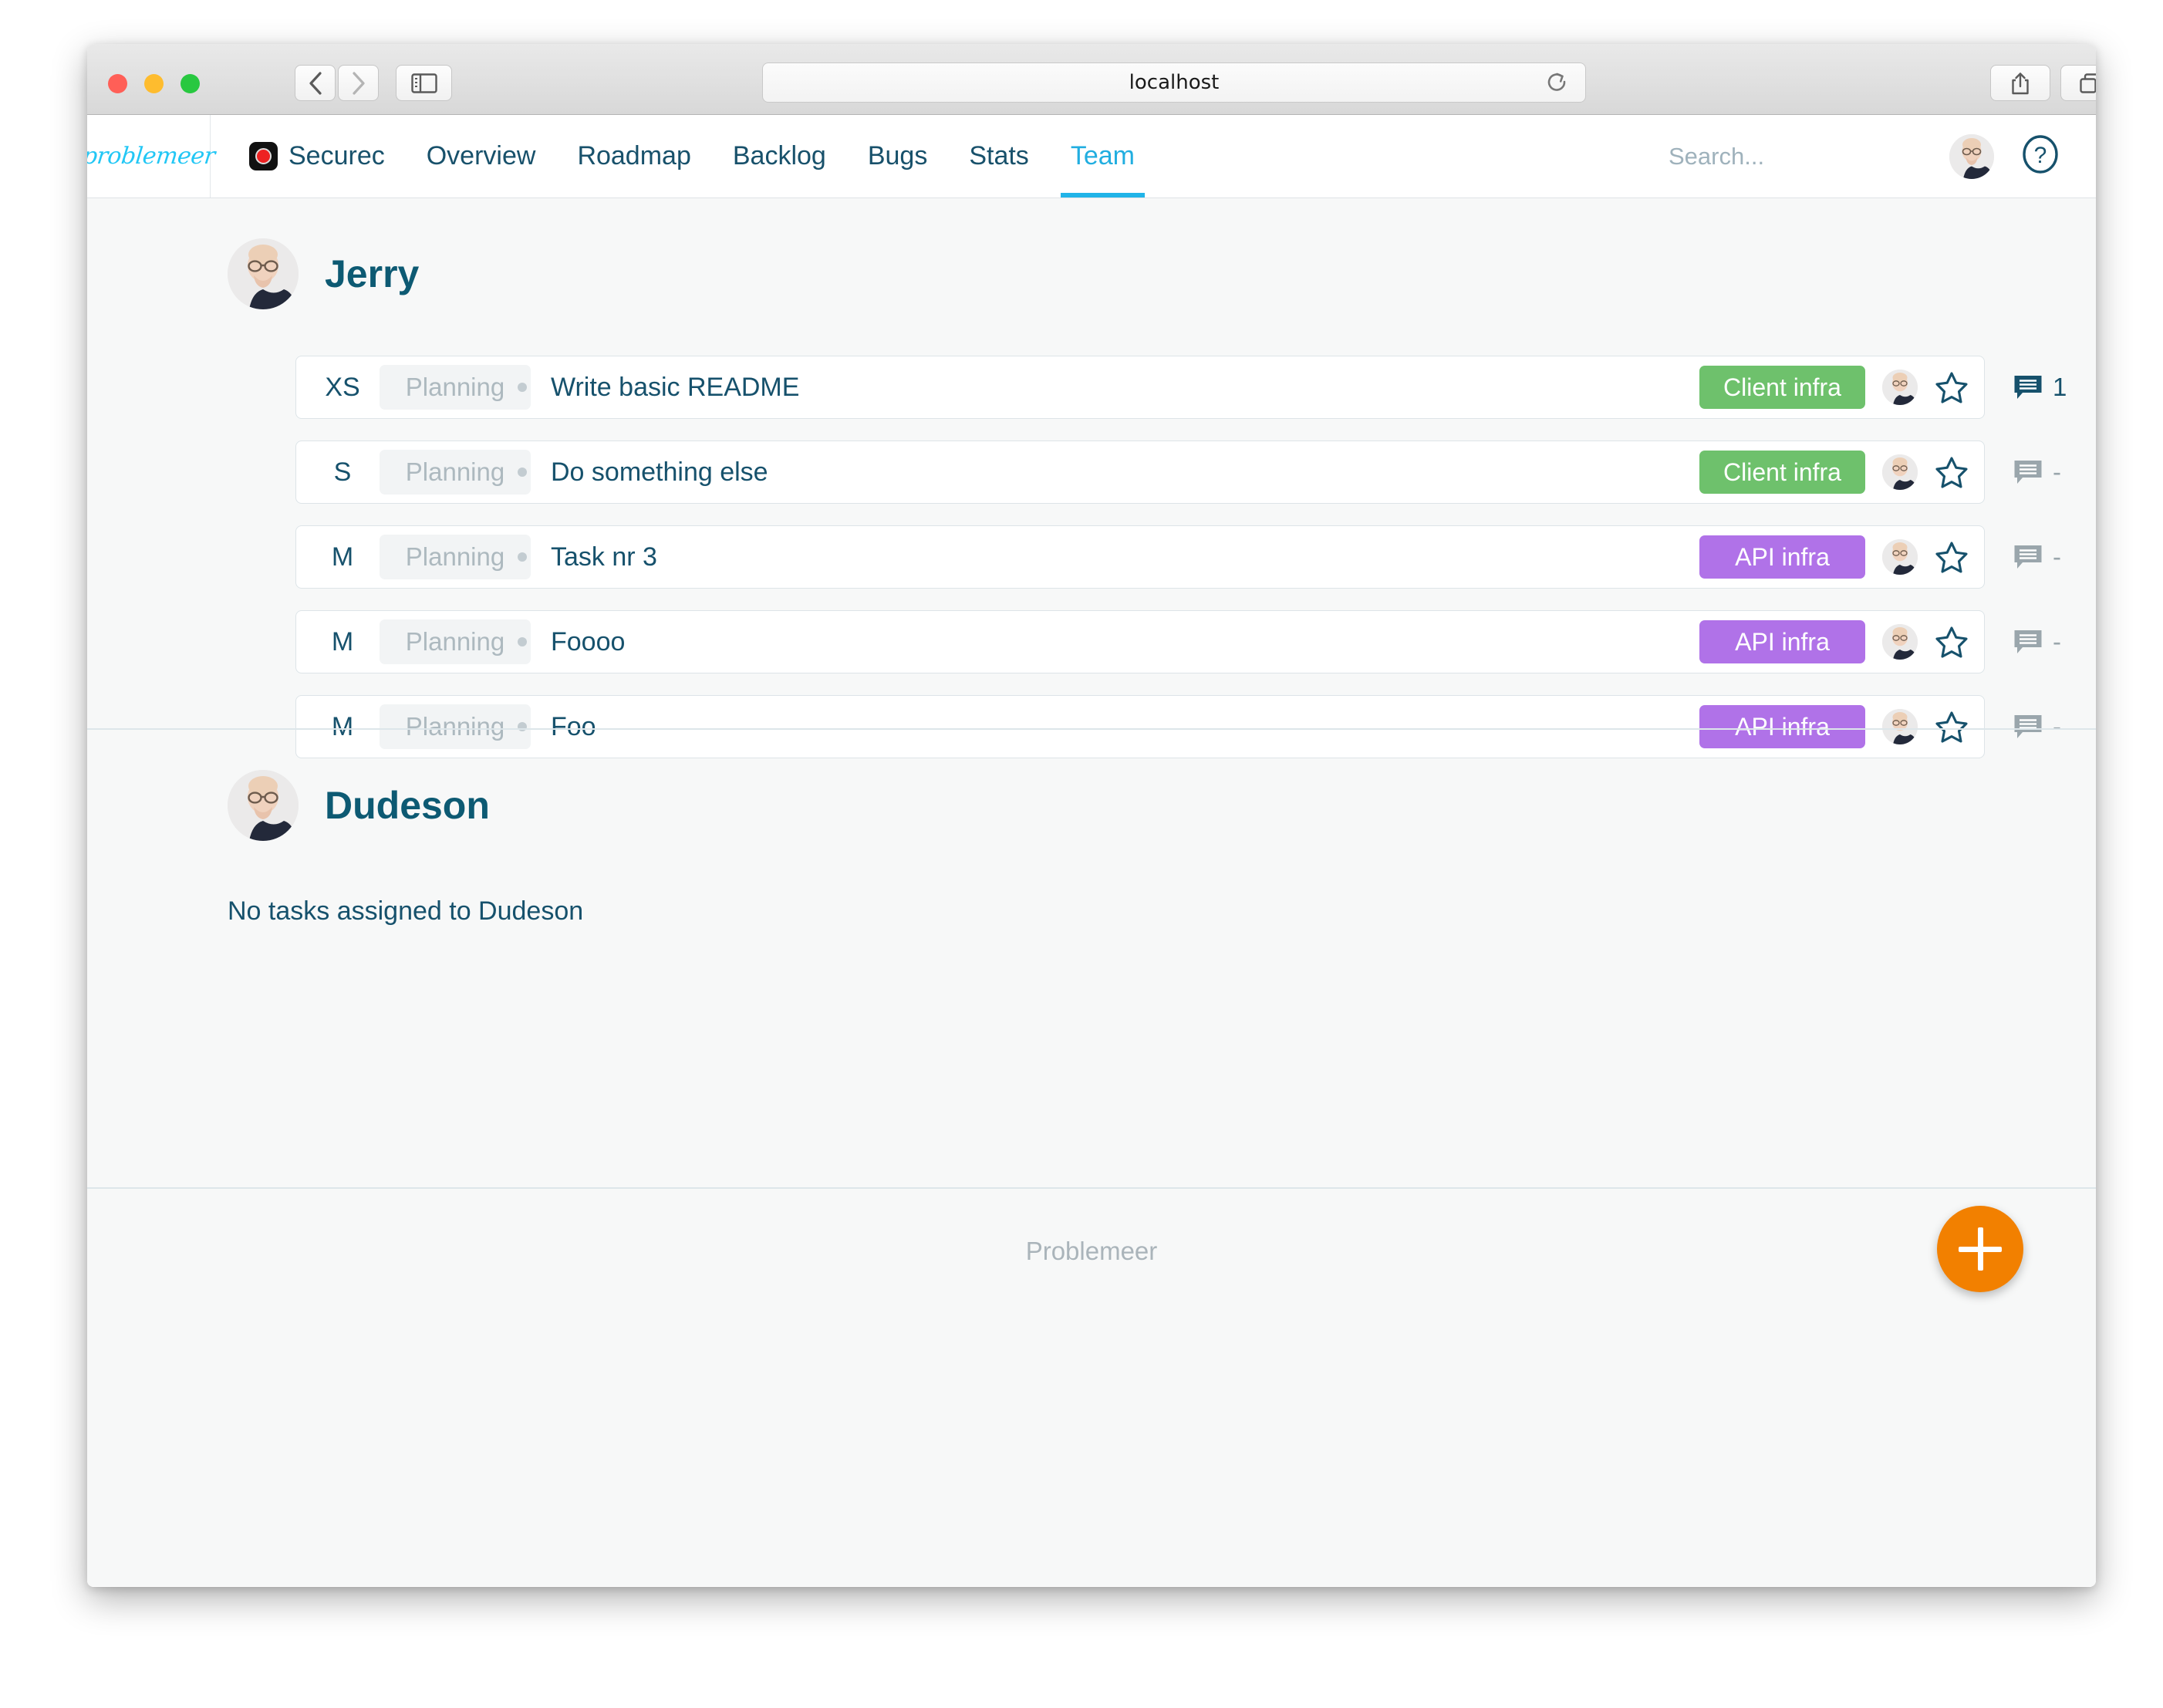  I want to click on address-bar: localhost, so click(1174, 82).